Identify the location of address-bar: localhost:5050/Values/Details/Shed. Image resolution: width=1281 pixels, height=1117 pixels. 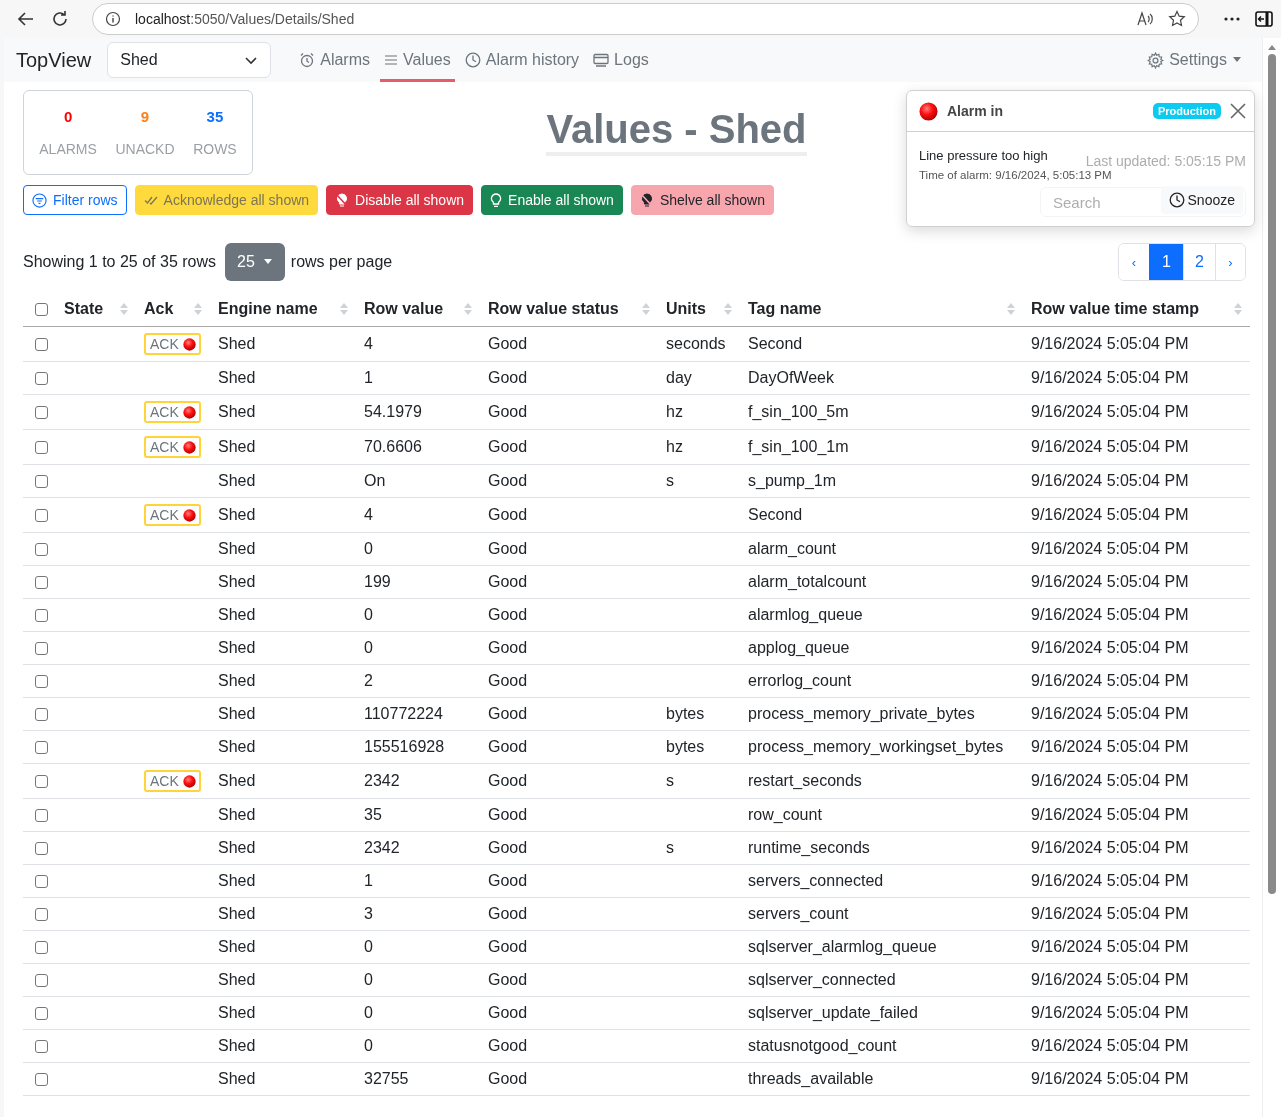
(645, 19).